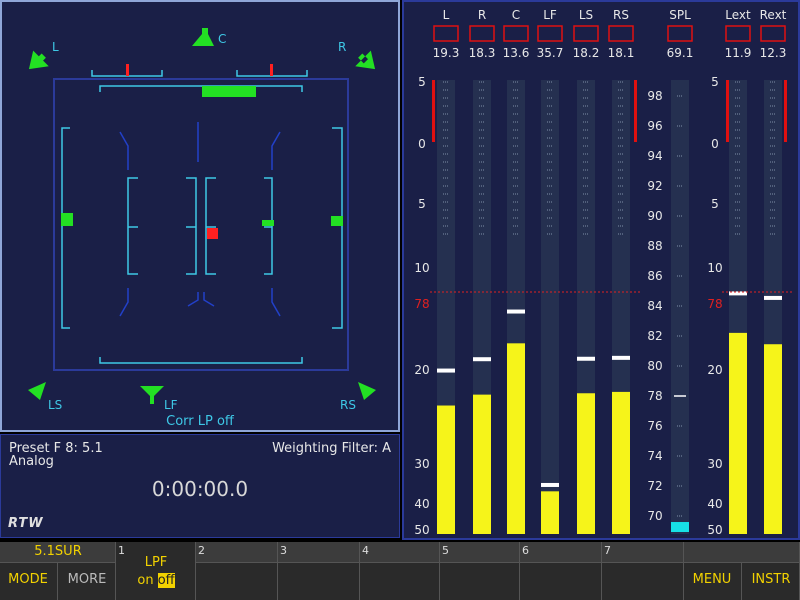 The height and width of the screenshot is (600, 800). I want to click on channel-over-box-l, so click(446, 33).